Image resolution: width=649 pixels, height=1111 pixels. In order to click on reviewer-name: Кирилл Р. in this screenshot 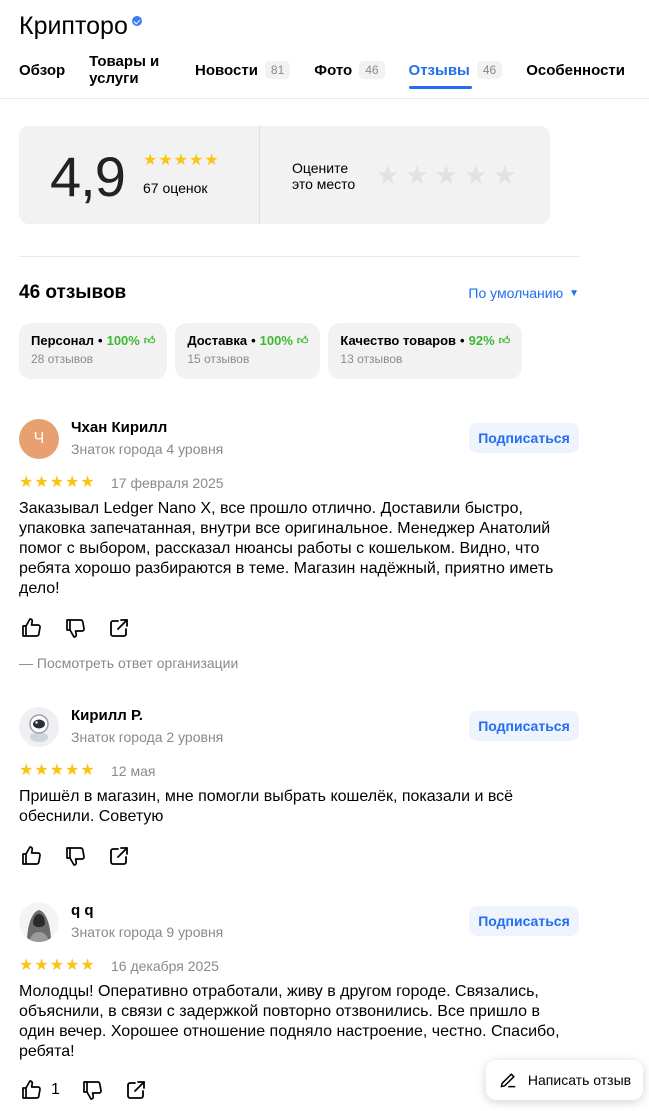, I will do `click(107, 715)`.